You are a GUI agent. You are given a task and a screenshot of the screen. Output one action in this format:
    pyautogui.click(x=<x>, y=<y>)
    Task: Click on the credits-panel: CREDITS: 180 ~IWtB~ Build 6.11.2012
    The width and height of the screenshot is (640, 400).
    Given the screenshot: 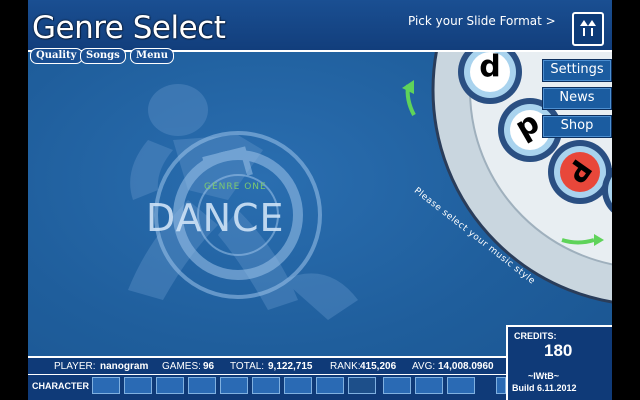 What is the action you would take?
    pyautogui.click(x=559, y=362)
    